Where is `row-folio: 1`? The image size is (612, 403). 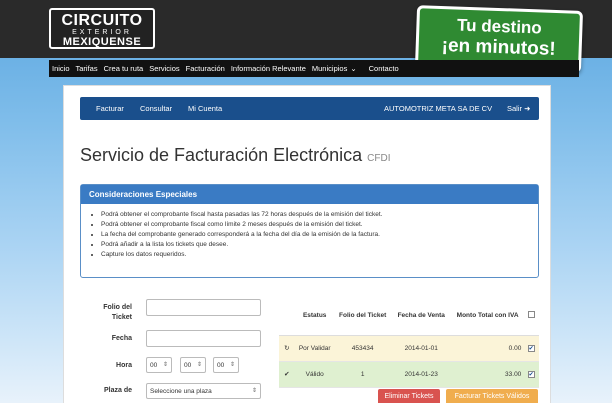 row-folio: 1 is located at coordinates (362, 374).